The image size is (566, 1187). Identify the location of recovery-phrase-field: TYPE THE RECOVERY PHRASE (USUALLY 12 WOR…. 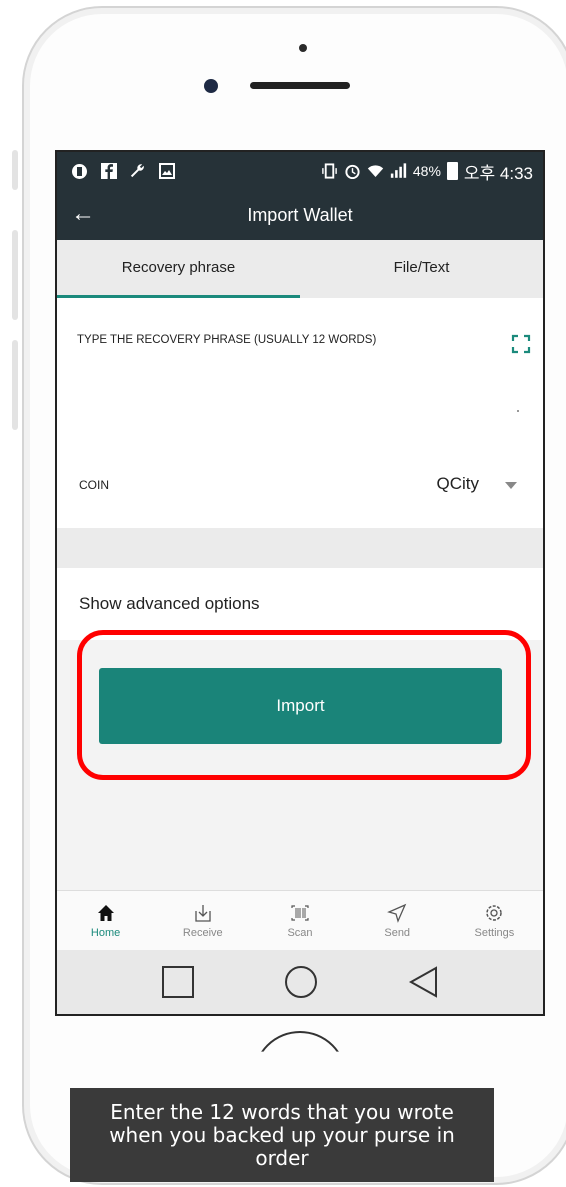
(300, 369).